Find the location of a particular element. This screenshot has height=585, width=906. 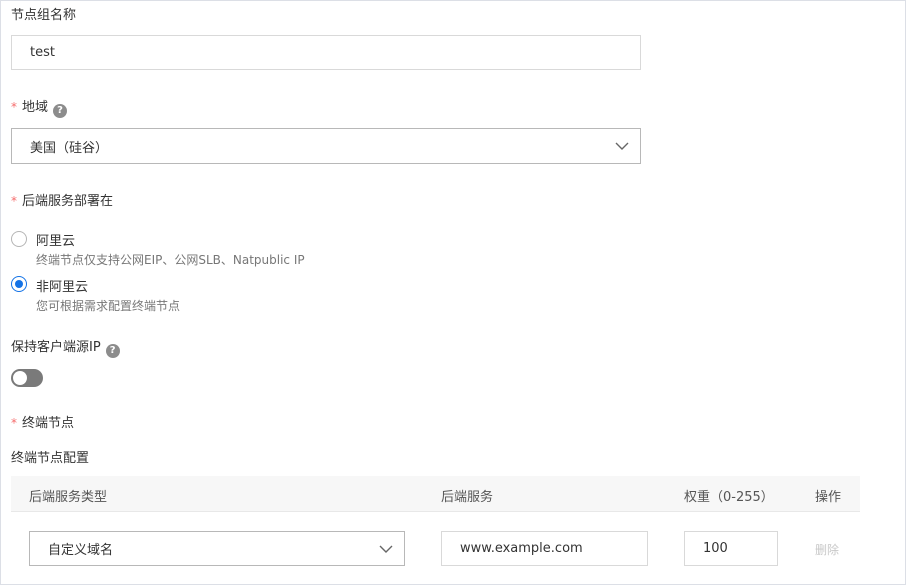

region-select: 美国（硅谷） is located at coordinates (326, 146).